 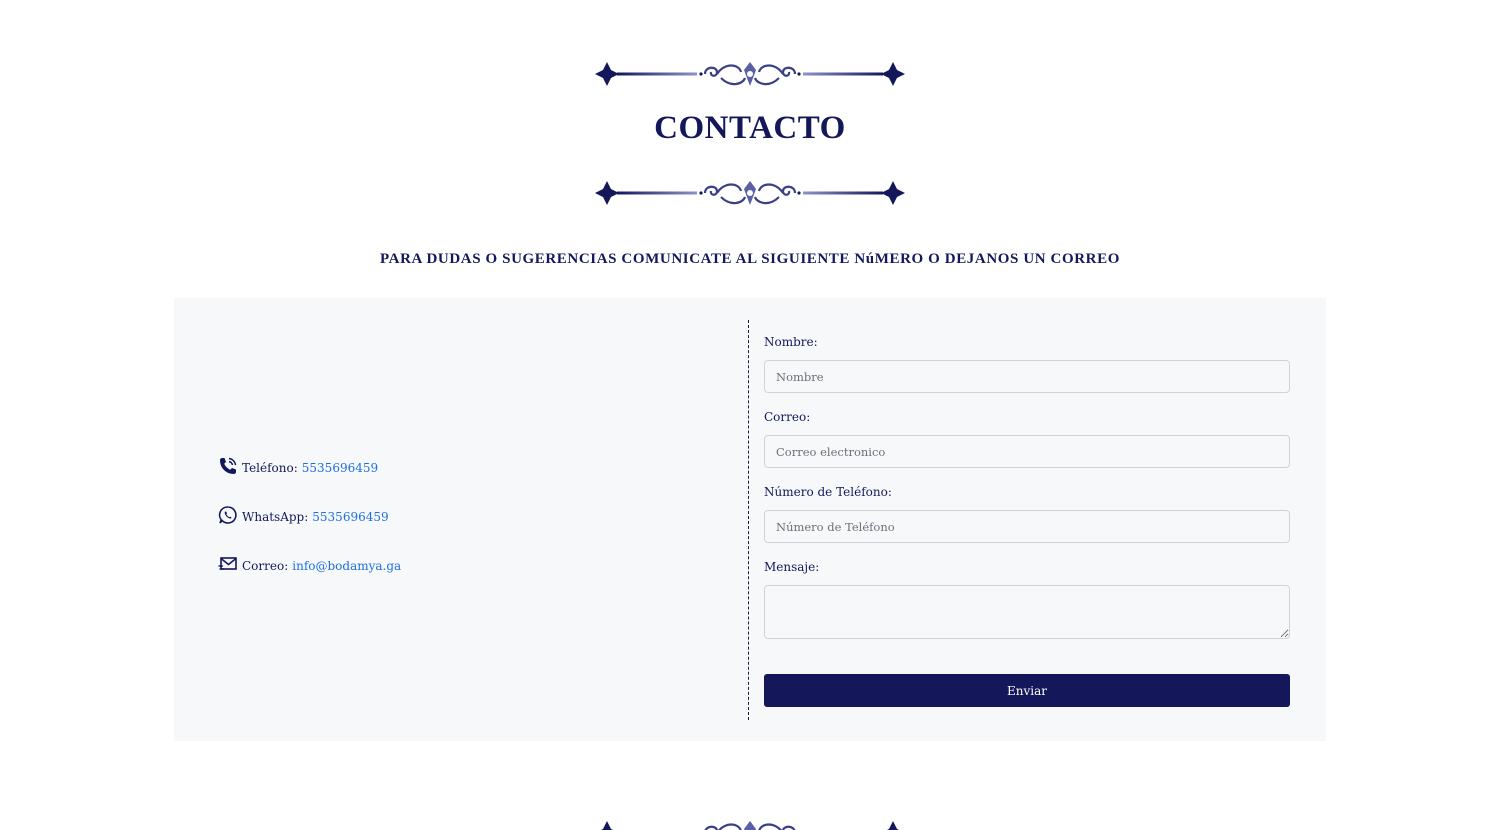 I want to click on ornament-divider-top, so click(x=750, y=74).